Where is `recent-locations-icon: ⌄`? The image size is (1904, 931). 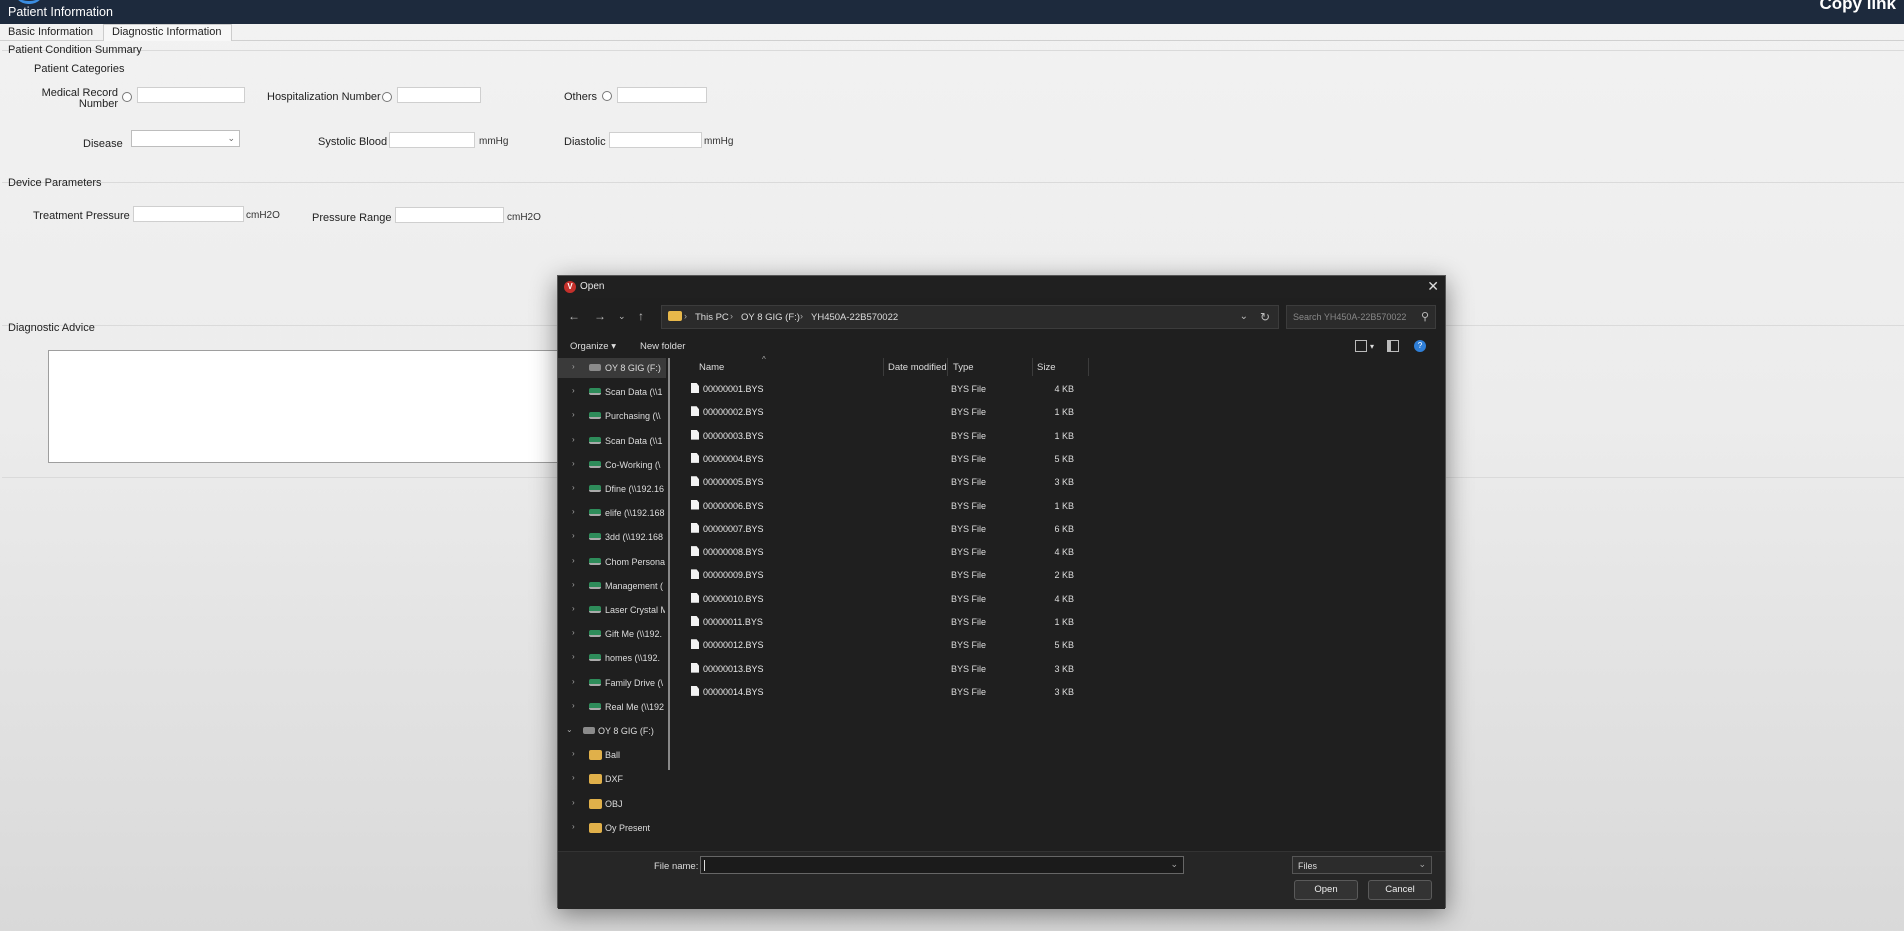 recent-locations-icon: ⌄ is located at coordinates (622, 316).